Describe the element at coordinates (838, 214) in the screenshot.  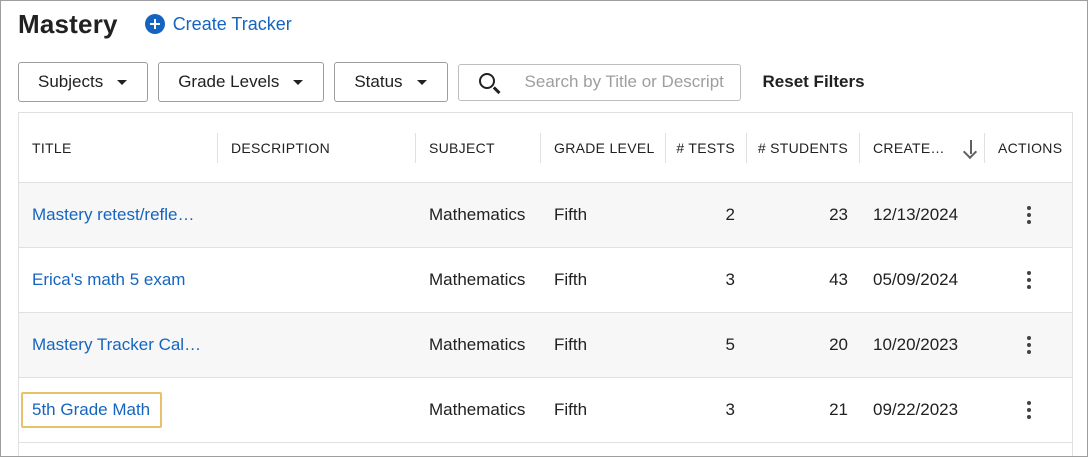
I see `cell-students: 23` at that location.